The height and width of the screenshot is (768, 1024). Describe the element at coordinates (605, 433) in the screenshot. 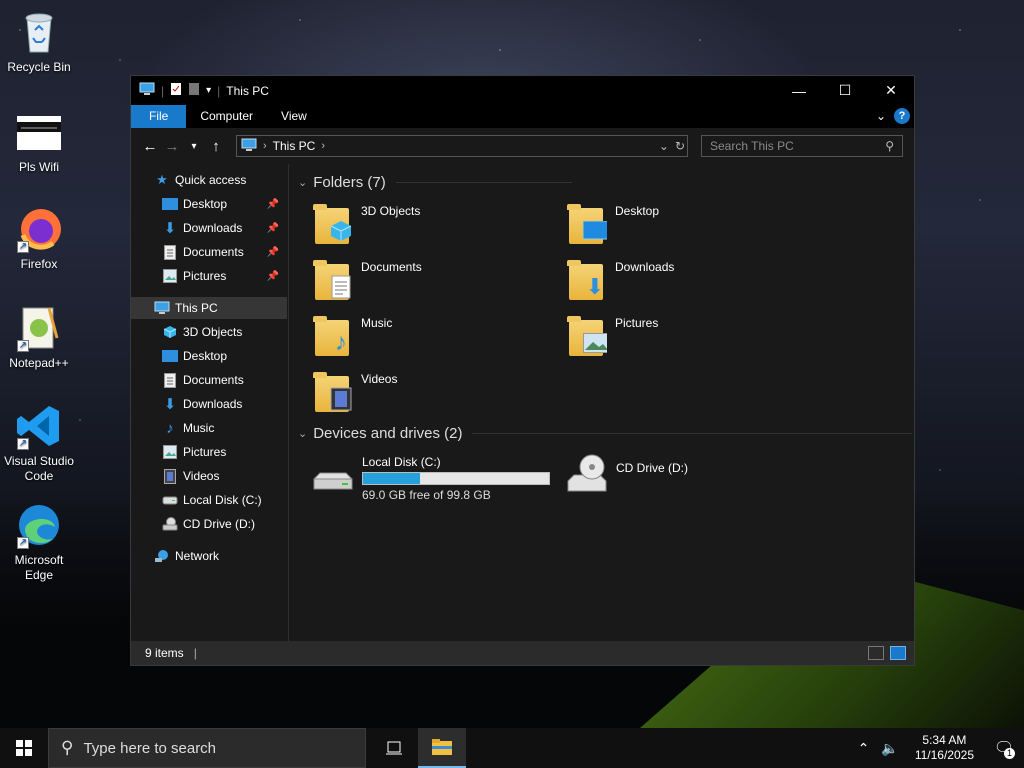

I see `group-header-devices: ⌄ Devices and drives (2)` at that location.